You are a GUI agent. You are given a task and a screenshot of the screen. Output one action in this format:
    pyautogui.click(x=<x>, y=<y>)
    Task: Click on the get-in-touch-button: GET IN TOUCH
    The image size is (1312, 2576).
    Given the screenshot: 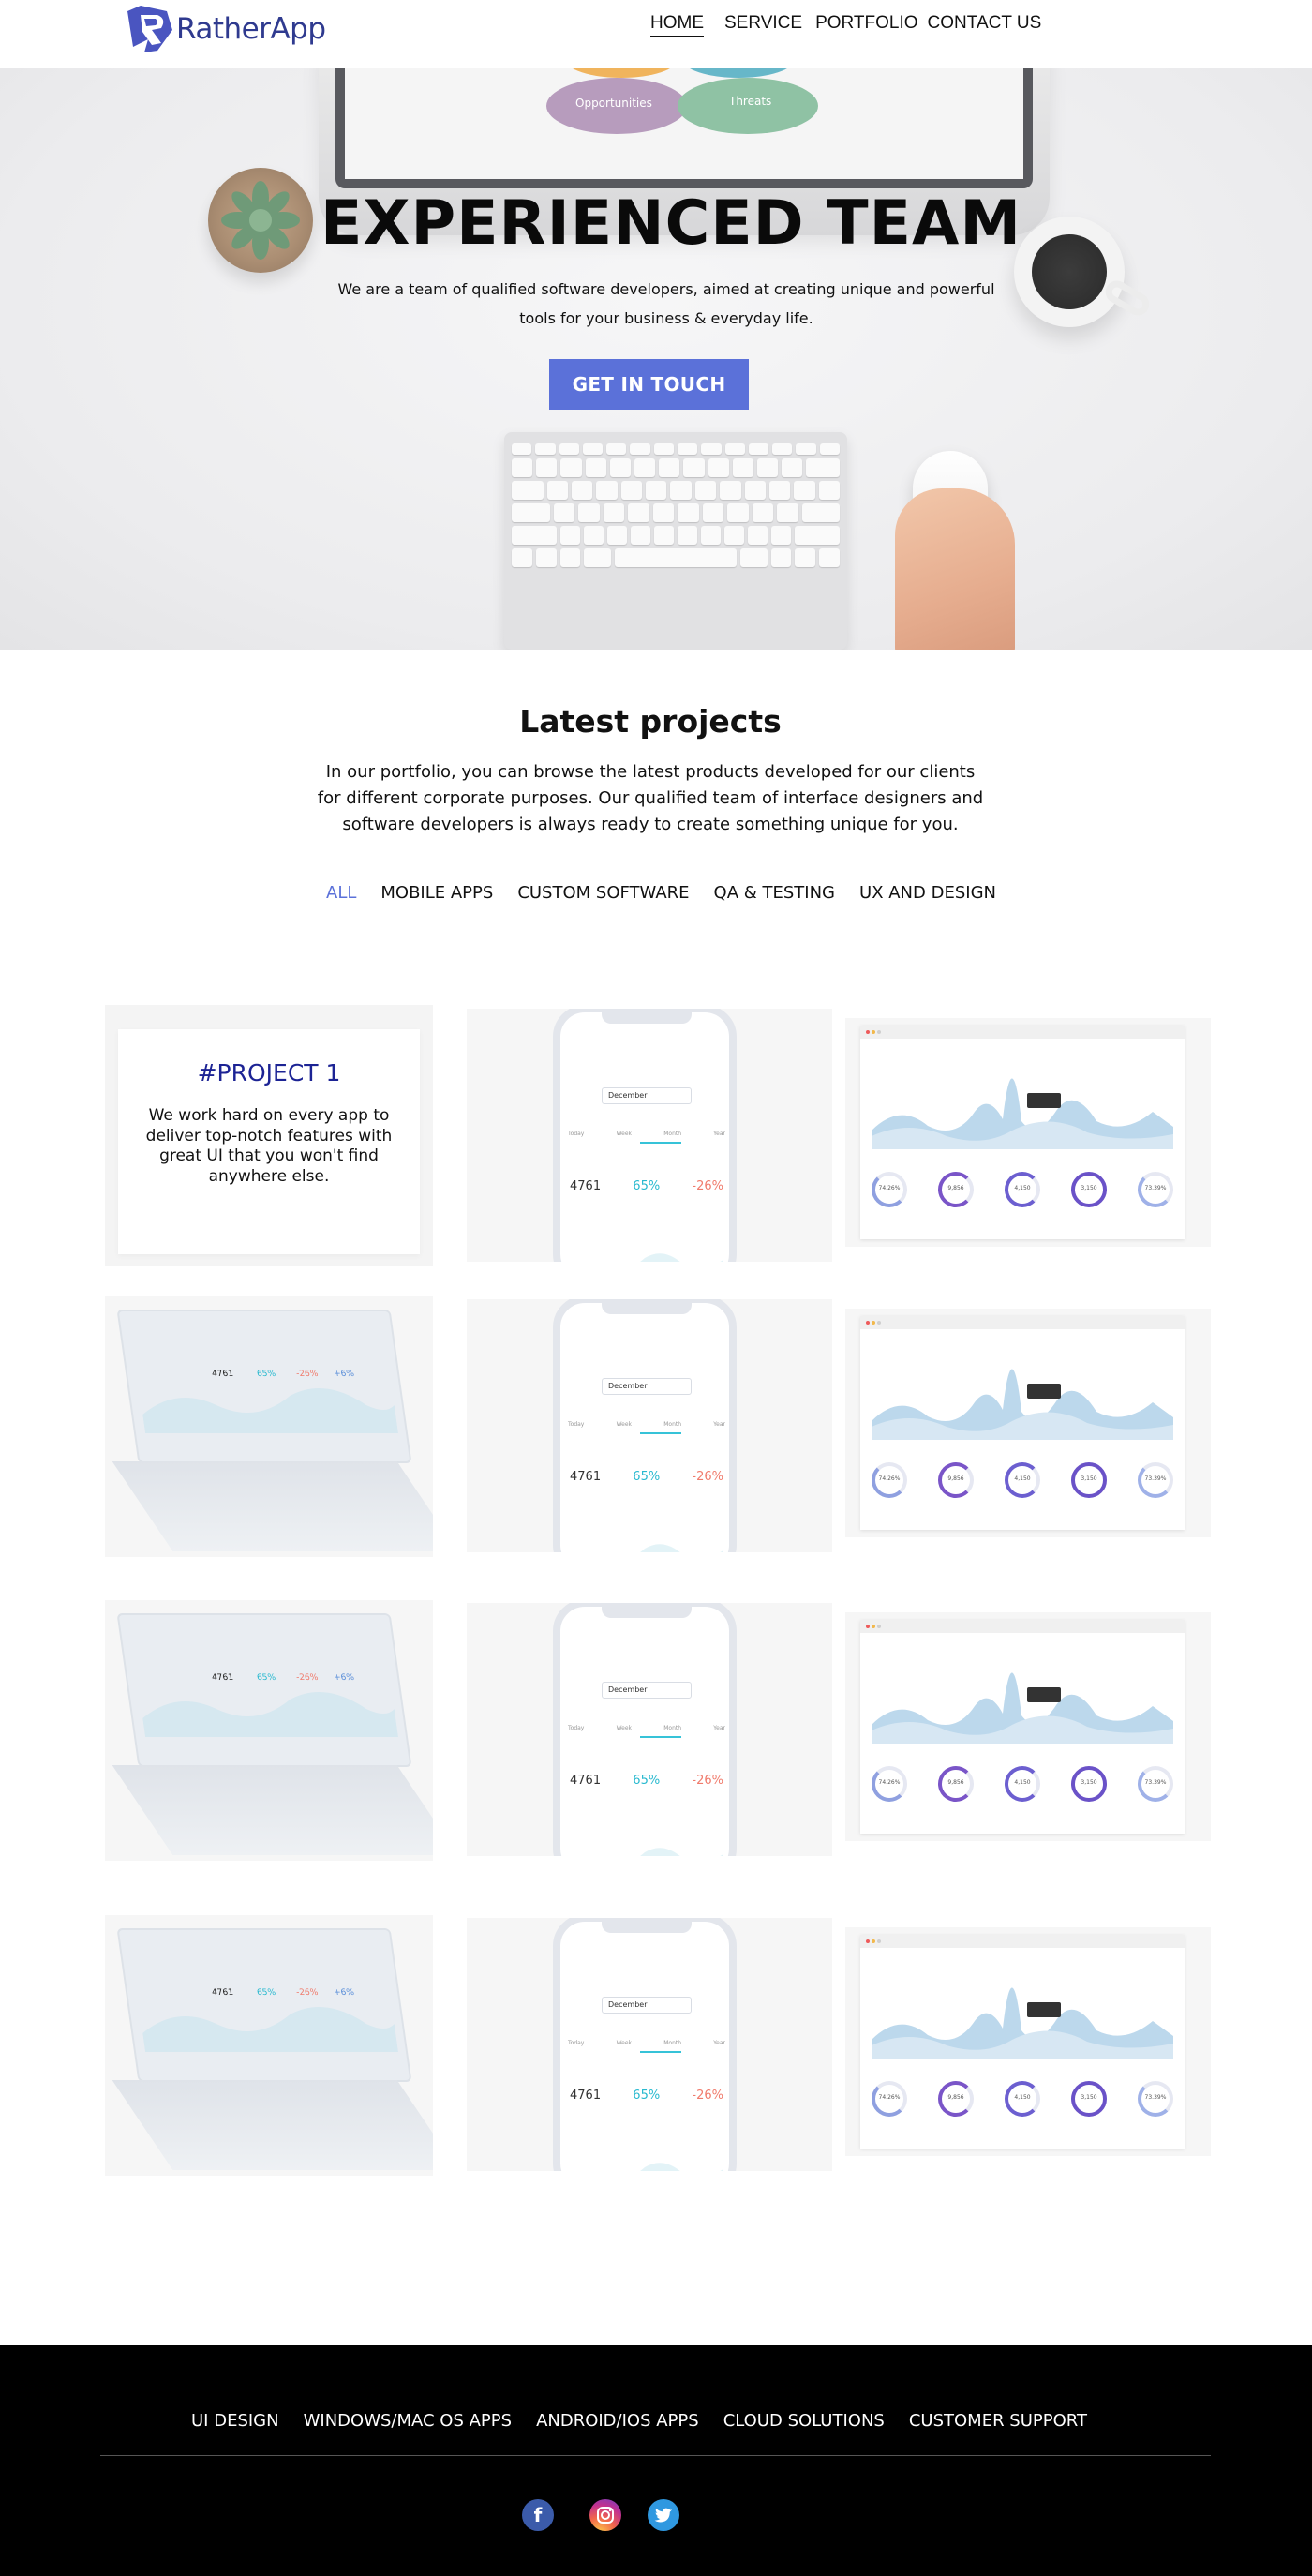 What is the action you would take?
    pyautogui.click(x=649, y=385)
    